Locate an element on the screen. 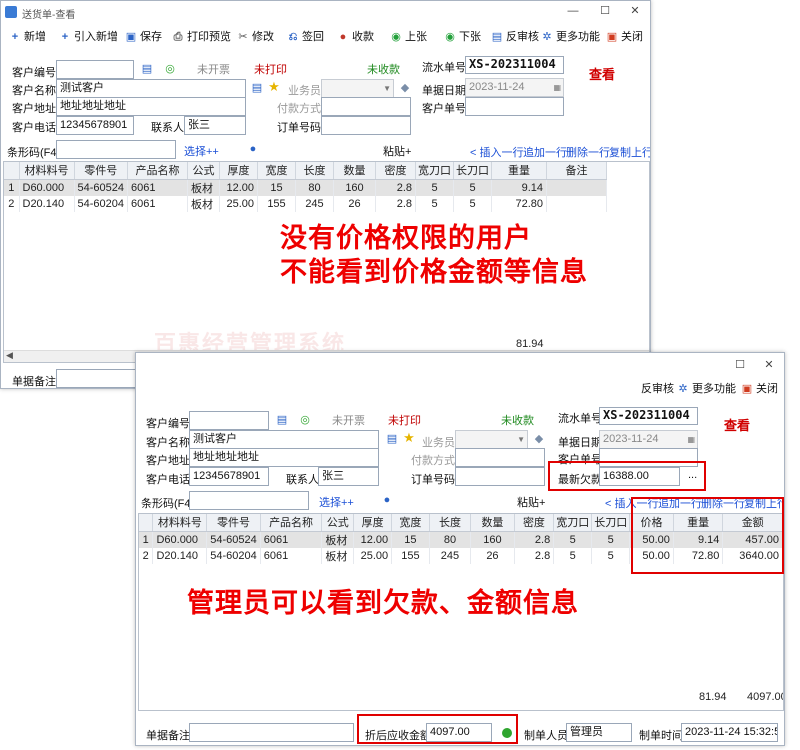 The width and height of the screenshot is (800, 750). maximize-button: ☐ is located at coordinates (605, 11).